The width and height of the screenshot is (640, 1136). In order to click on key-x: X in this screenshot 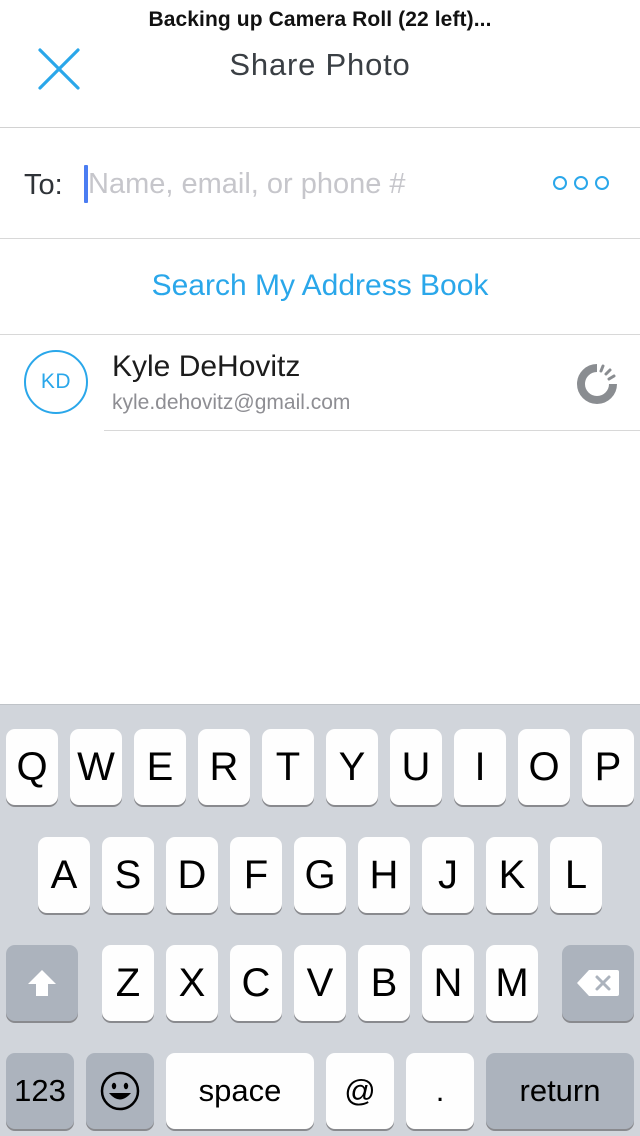, I will do `click(192, 983)`.